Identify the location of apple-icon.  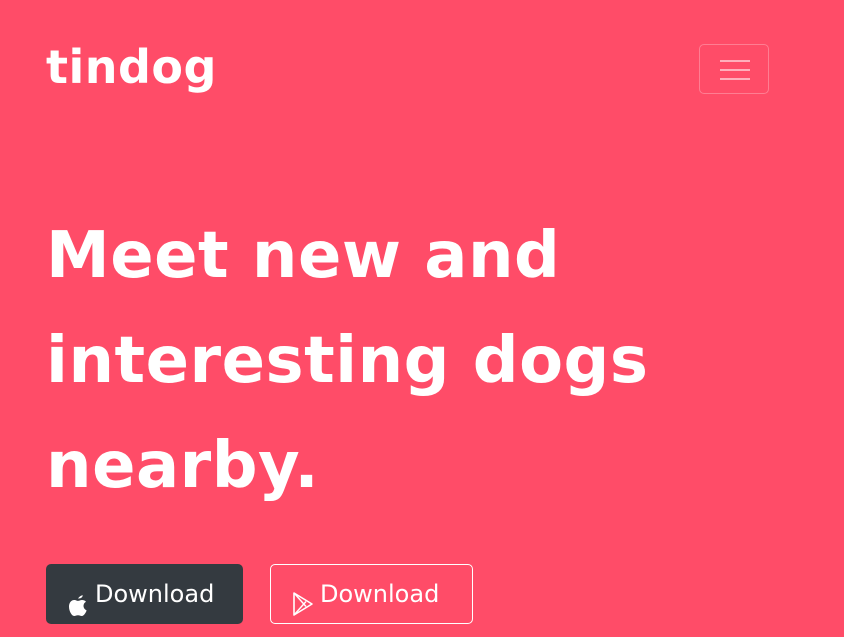
(78, 598).